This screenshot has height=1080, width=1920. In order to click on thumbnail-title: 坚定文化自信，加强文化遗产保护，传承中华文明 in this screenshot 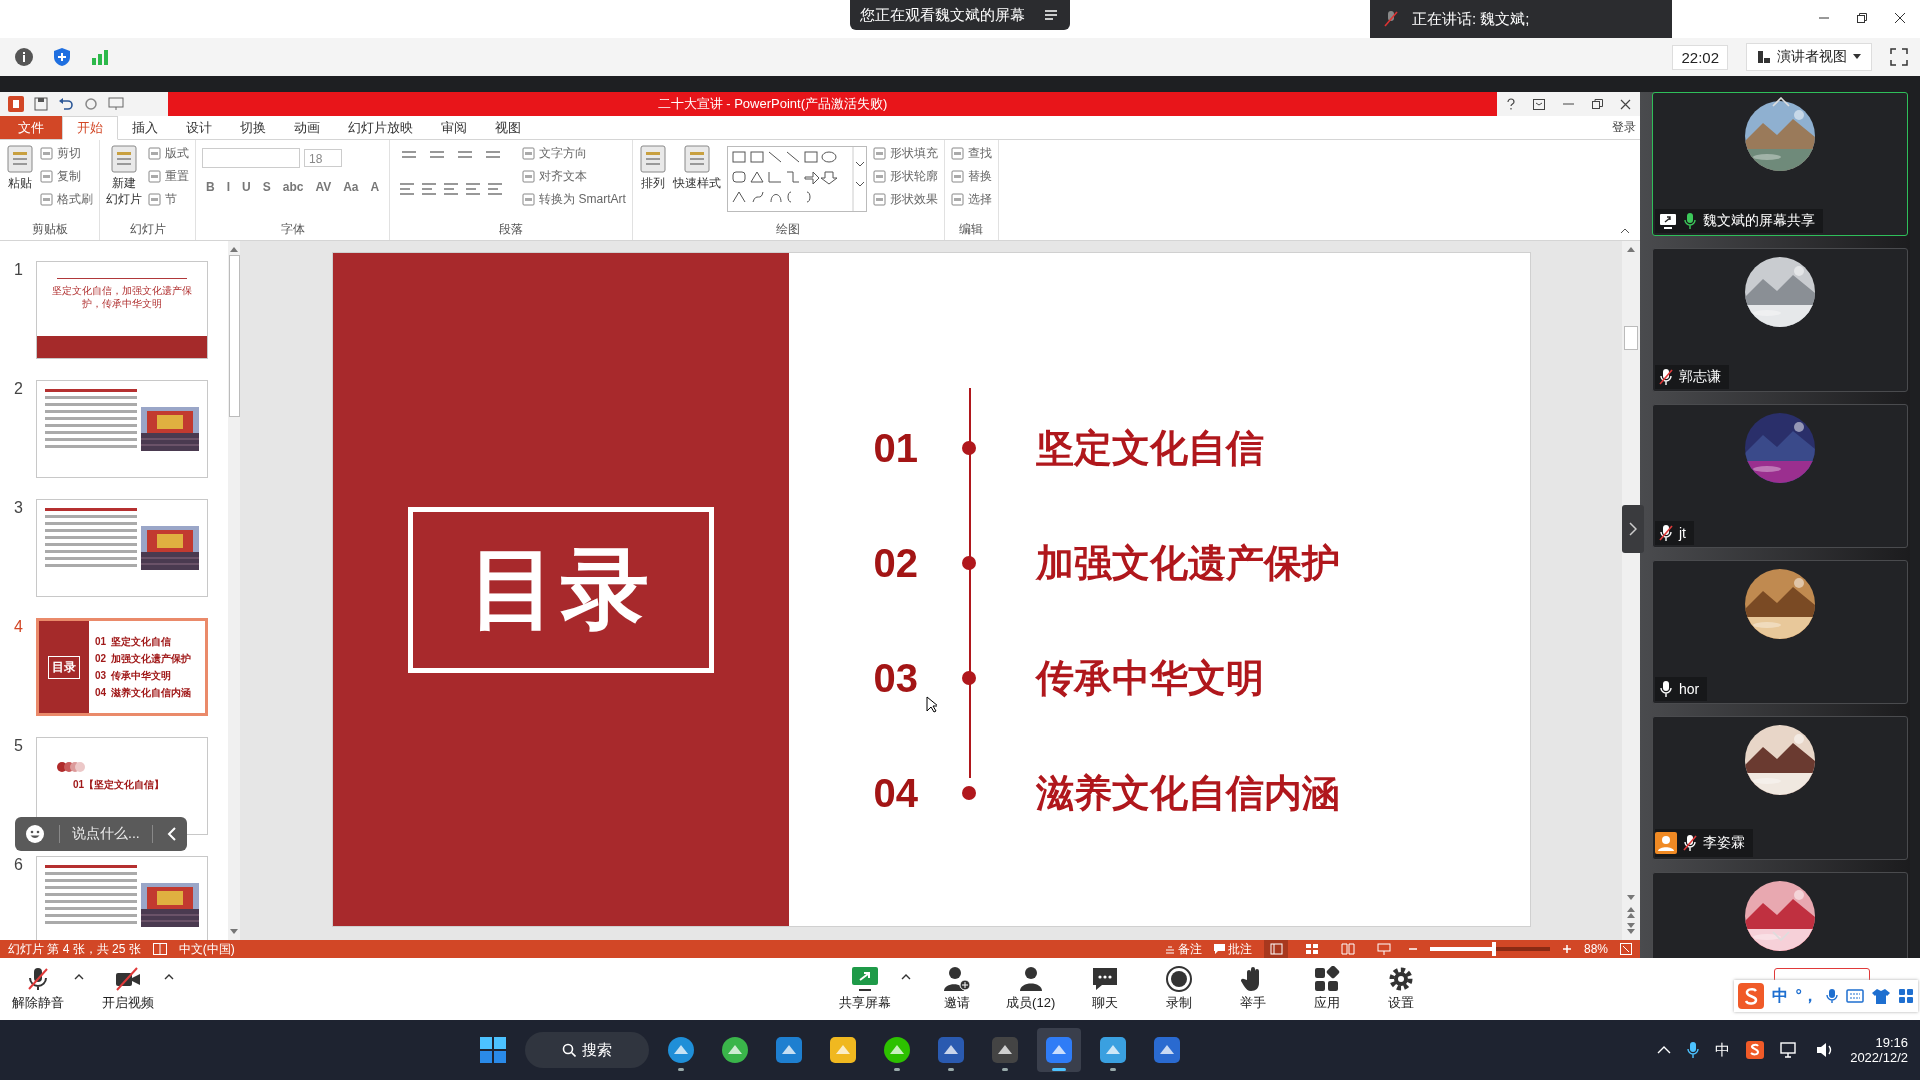, I will do `click(122, 297)`.